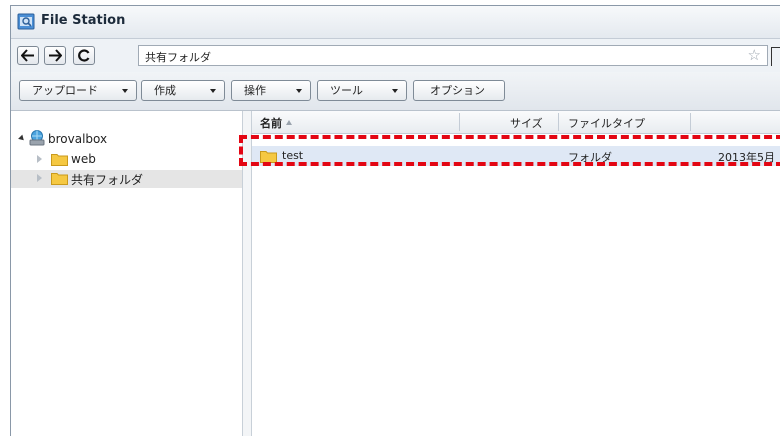 Image resolution: width=780 pixels, height=436 pixels. What do you see at coordinates (289, 122) in the screenshot?
I see `sort-ascending-icon` at bounding box center [289, 122].